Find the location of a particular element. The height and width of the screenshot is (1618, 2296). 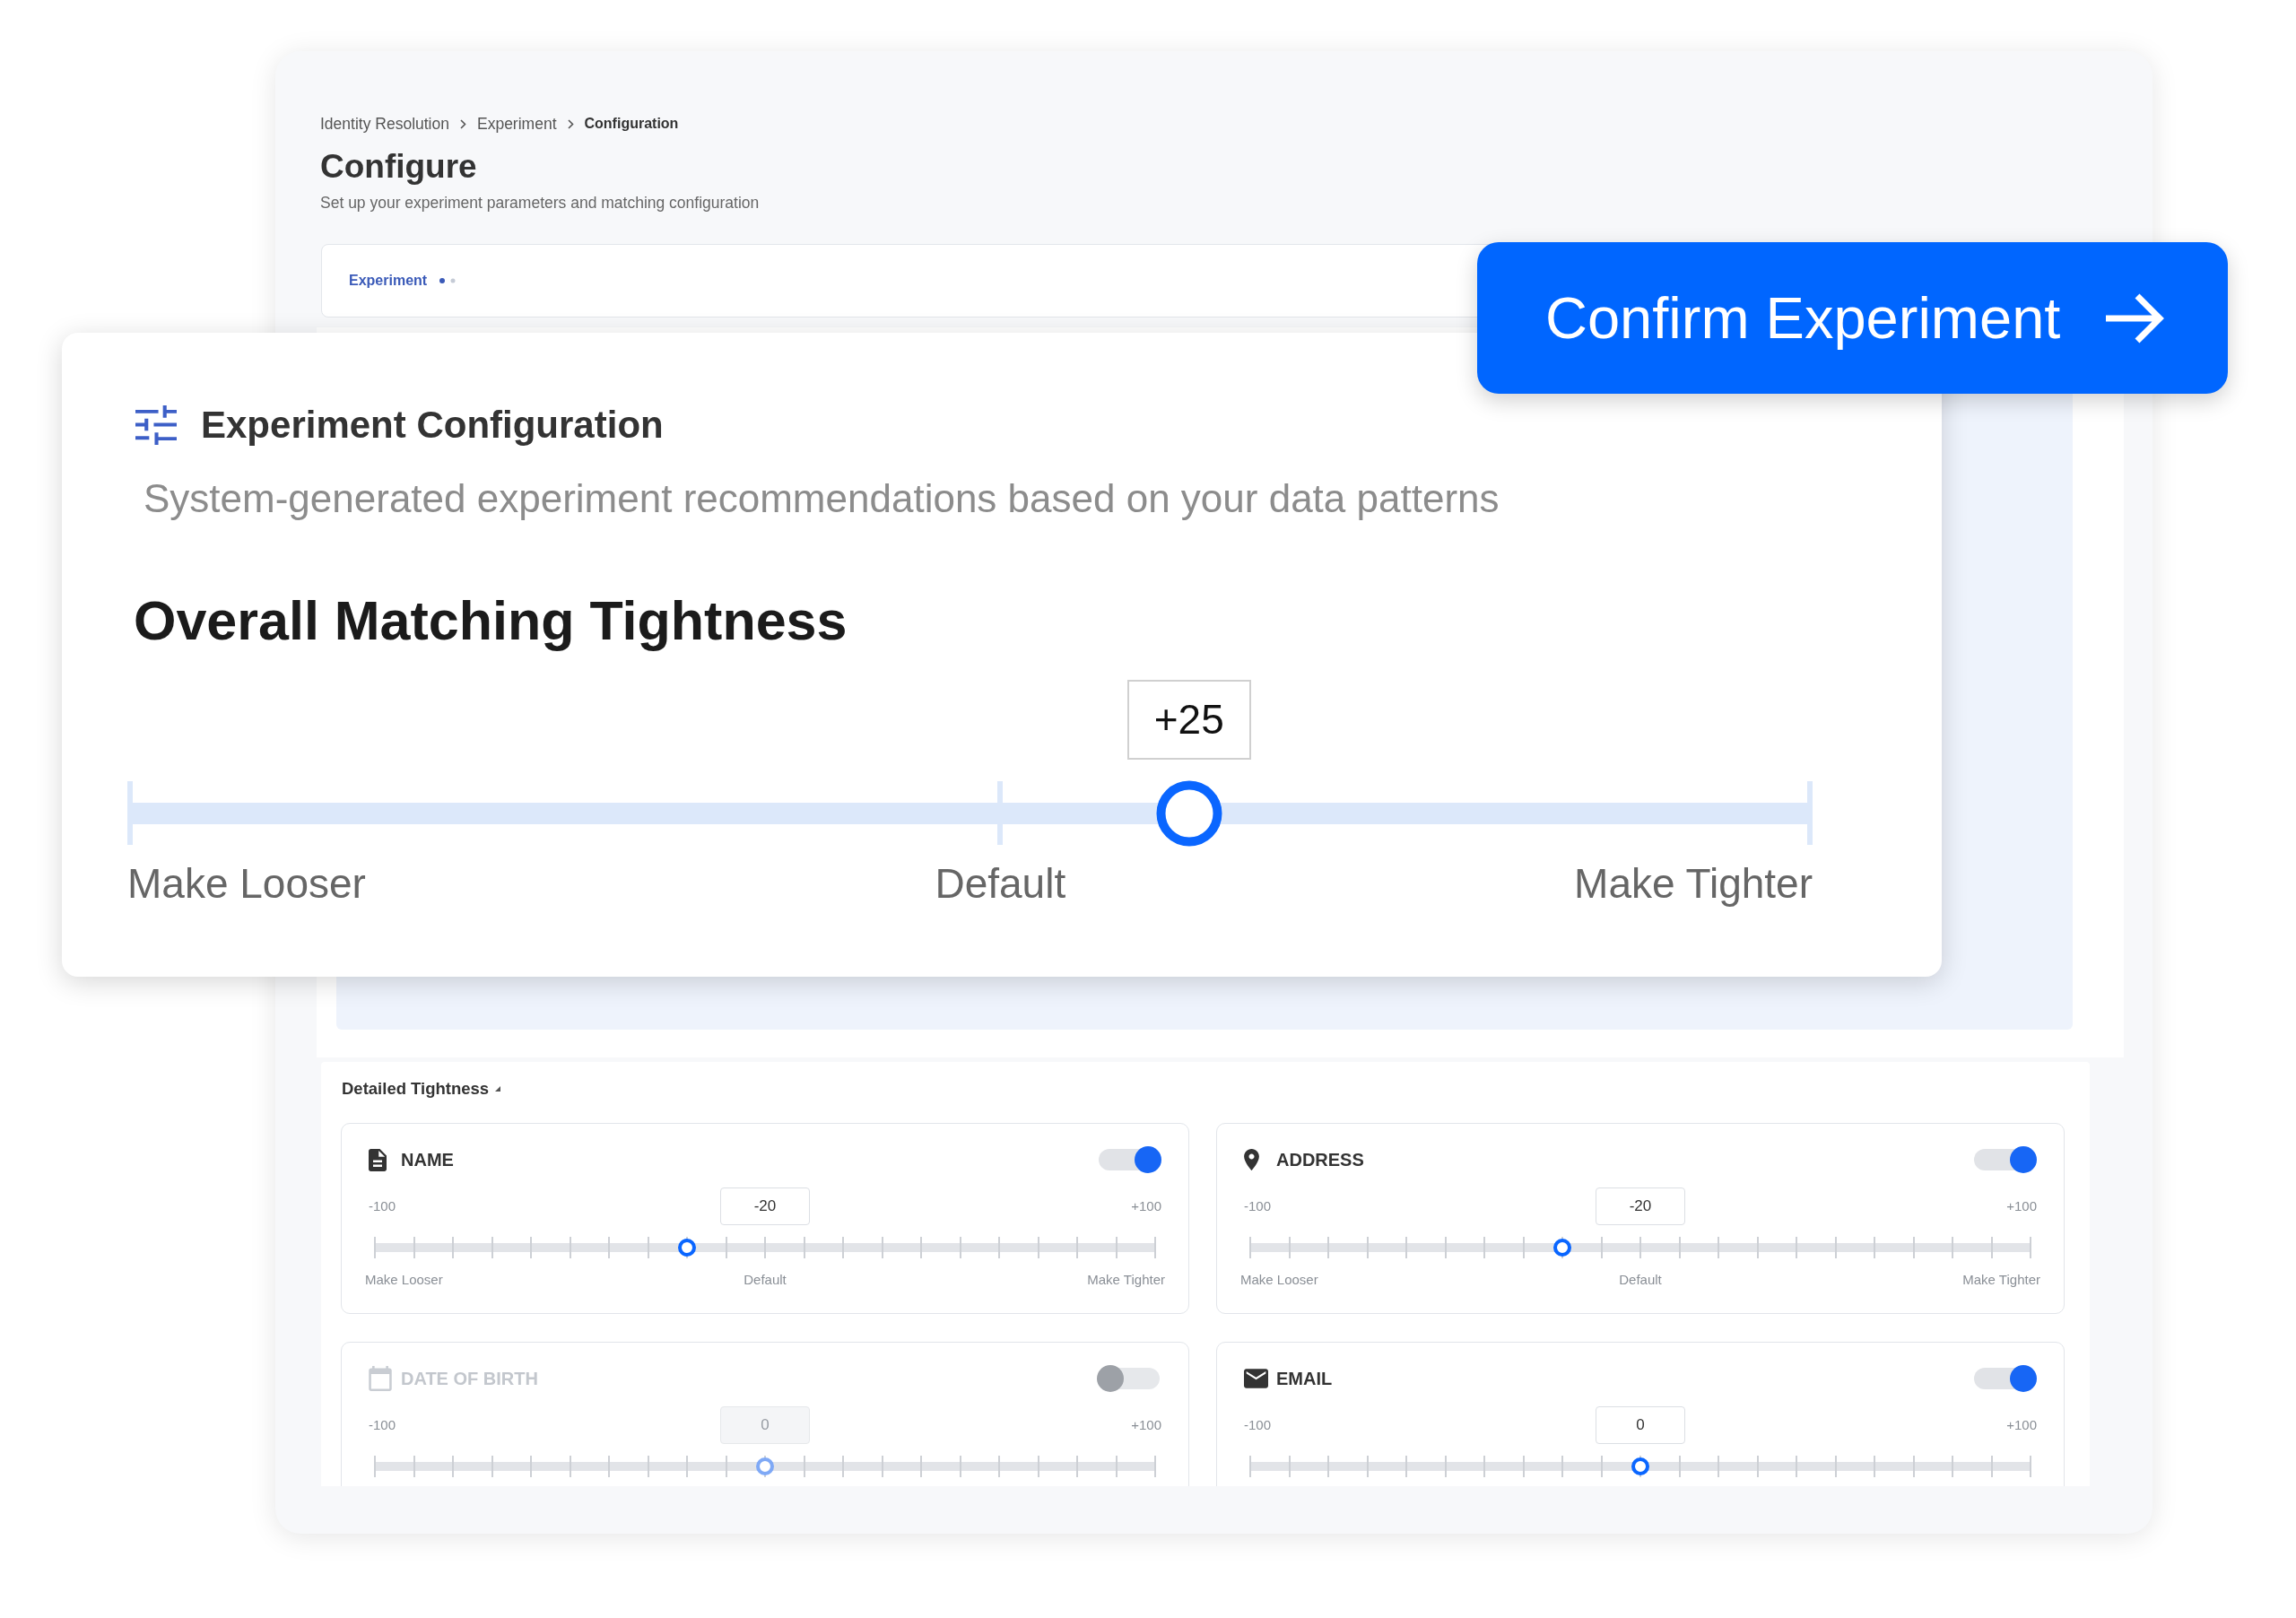

card-title: Experiment Configuration is located at coordinates (432, 425).